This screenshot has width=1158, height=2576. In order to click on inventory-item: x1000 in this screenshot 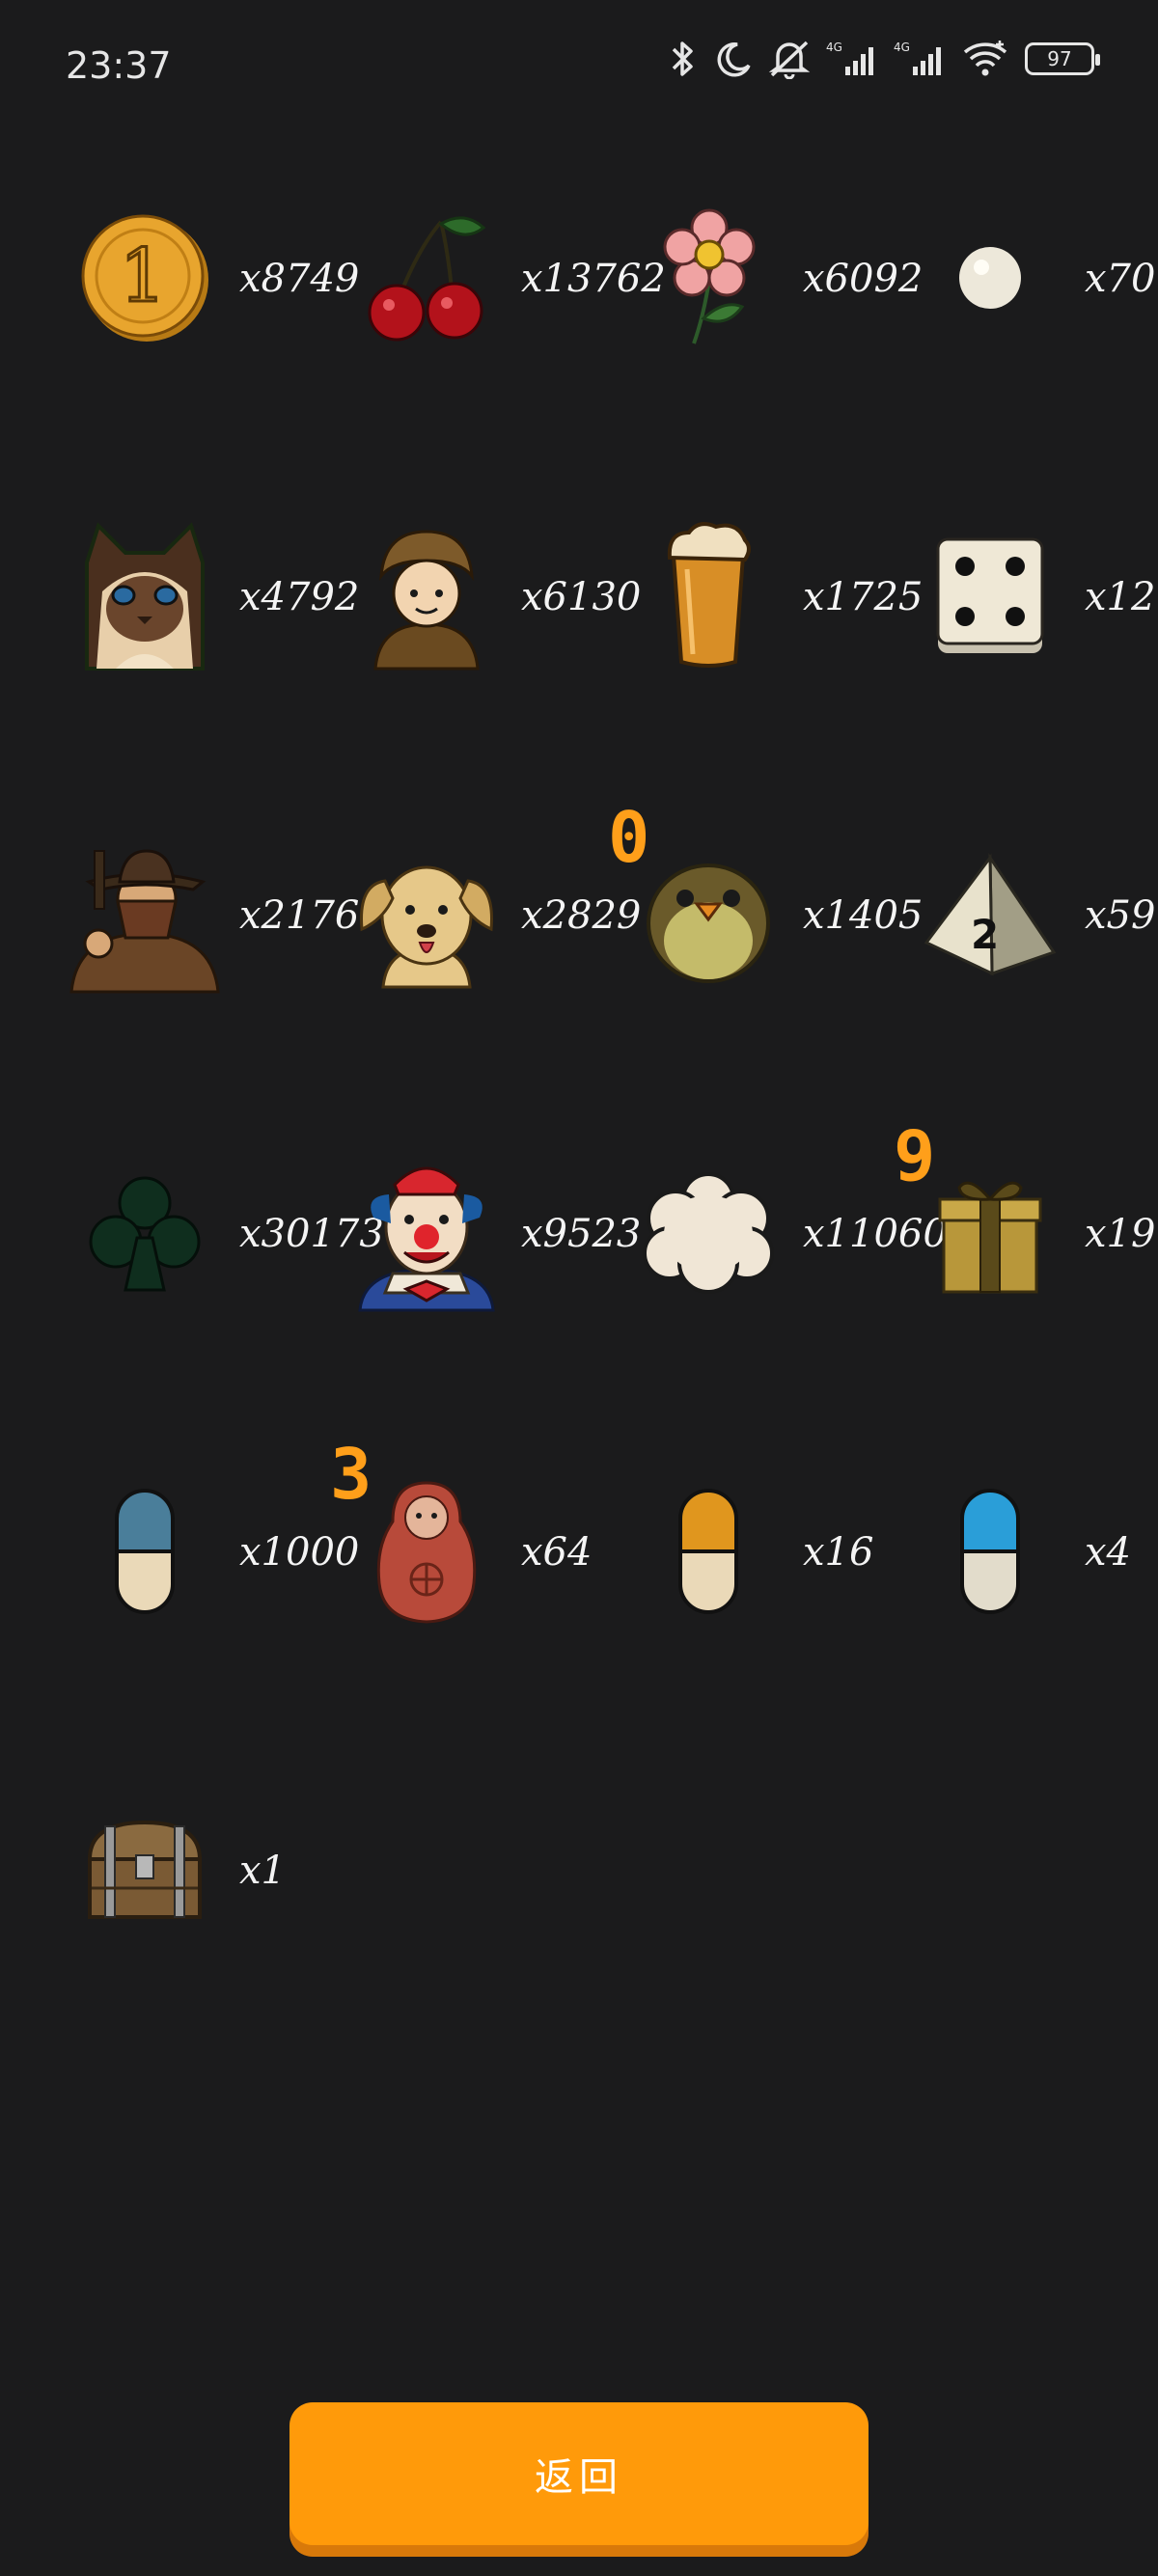, I will do `click(208, 1561)`.